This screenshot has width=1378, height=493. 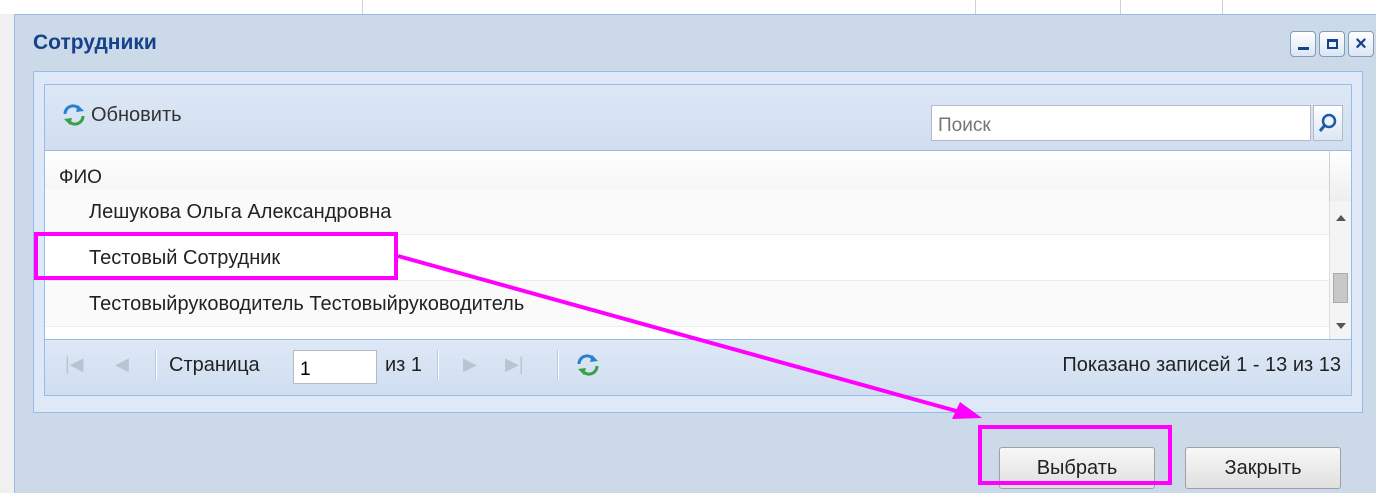 What do you see at coordinates (689, 336) in the screenshot?
I see `annotation-arrow` at bounding box center [689, 336].